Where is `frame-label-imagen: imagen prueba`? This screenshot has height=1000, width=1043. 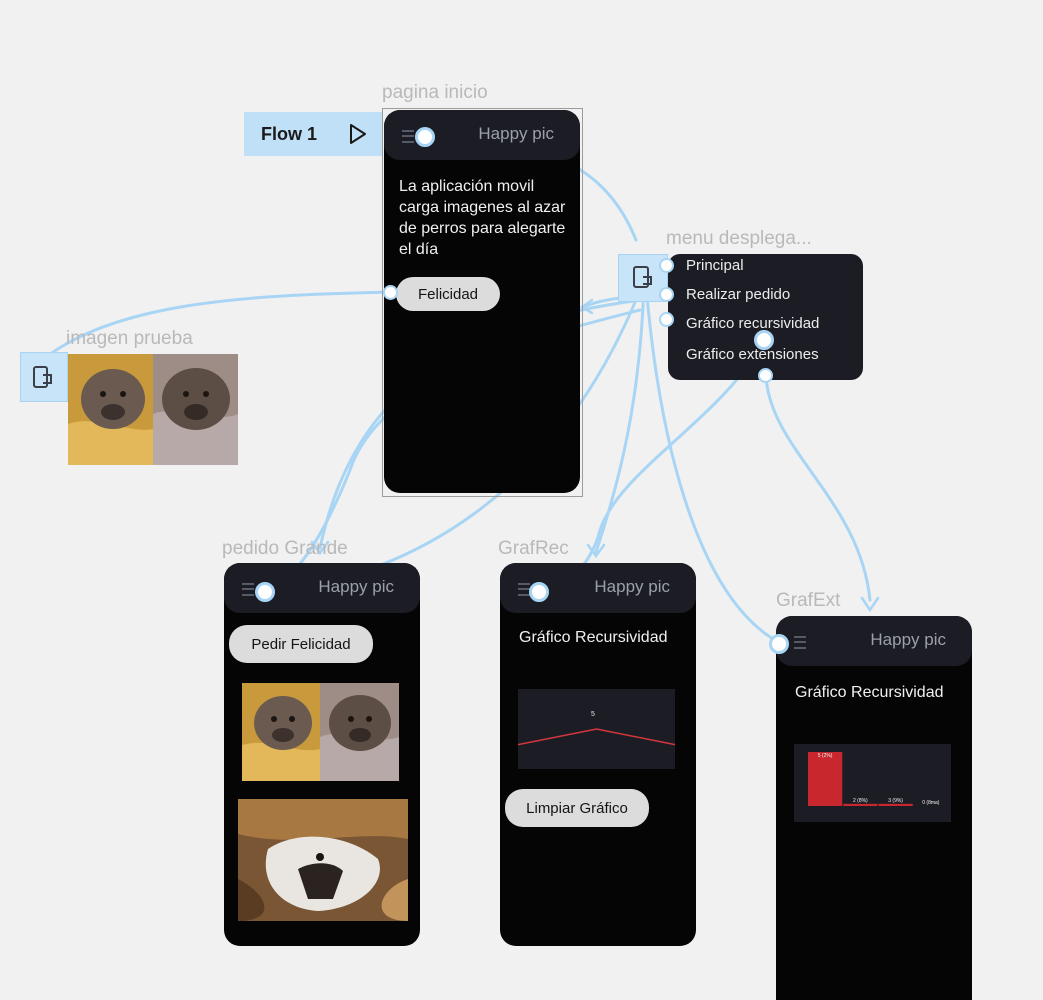
frame-label-imagen: imagen prueba is located at coordinates (129, 338).